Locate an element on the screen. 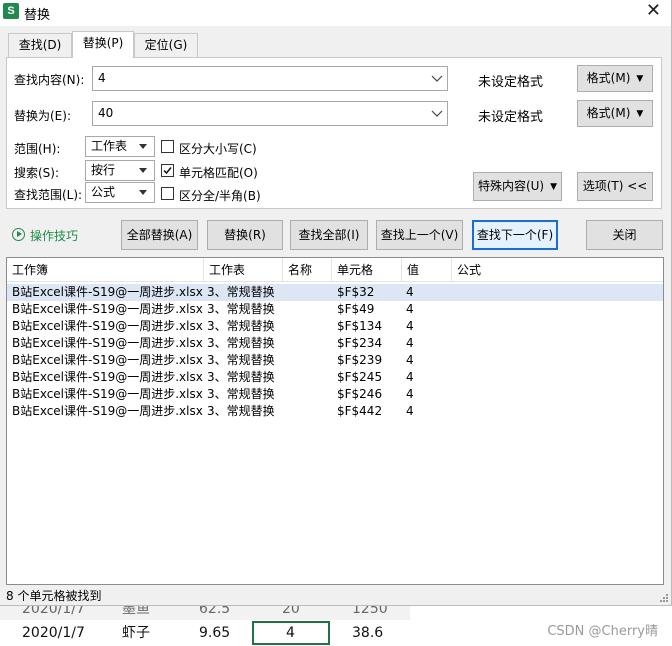  lookin-label: 查找范围(L): is located at coordinates (48, 195).